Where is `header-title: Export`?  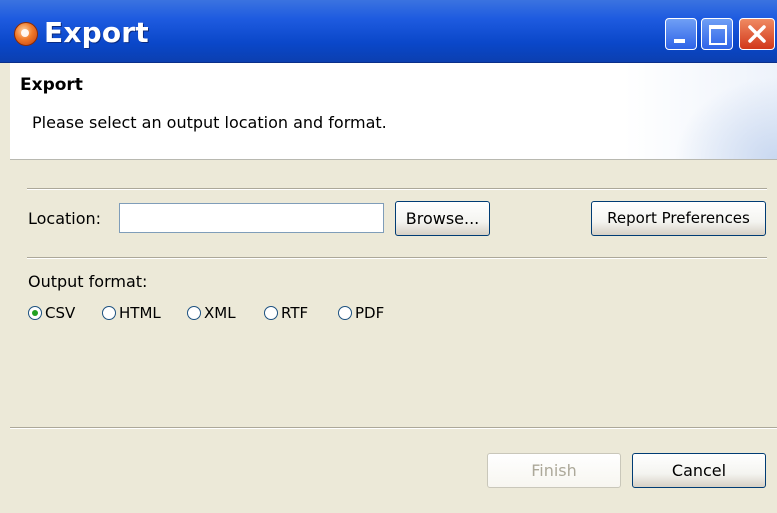
header-title: Export is located at coordinates (51, 85).